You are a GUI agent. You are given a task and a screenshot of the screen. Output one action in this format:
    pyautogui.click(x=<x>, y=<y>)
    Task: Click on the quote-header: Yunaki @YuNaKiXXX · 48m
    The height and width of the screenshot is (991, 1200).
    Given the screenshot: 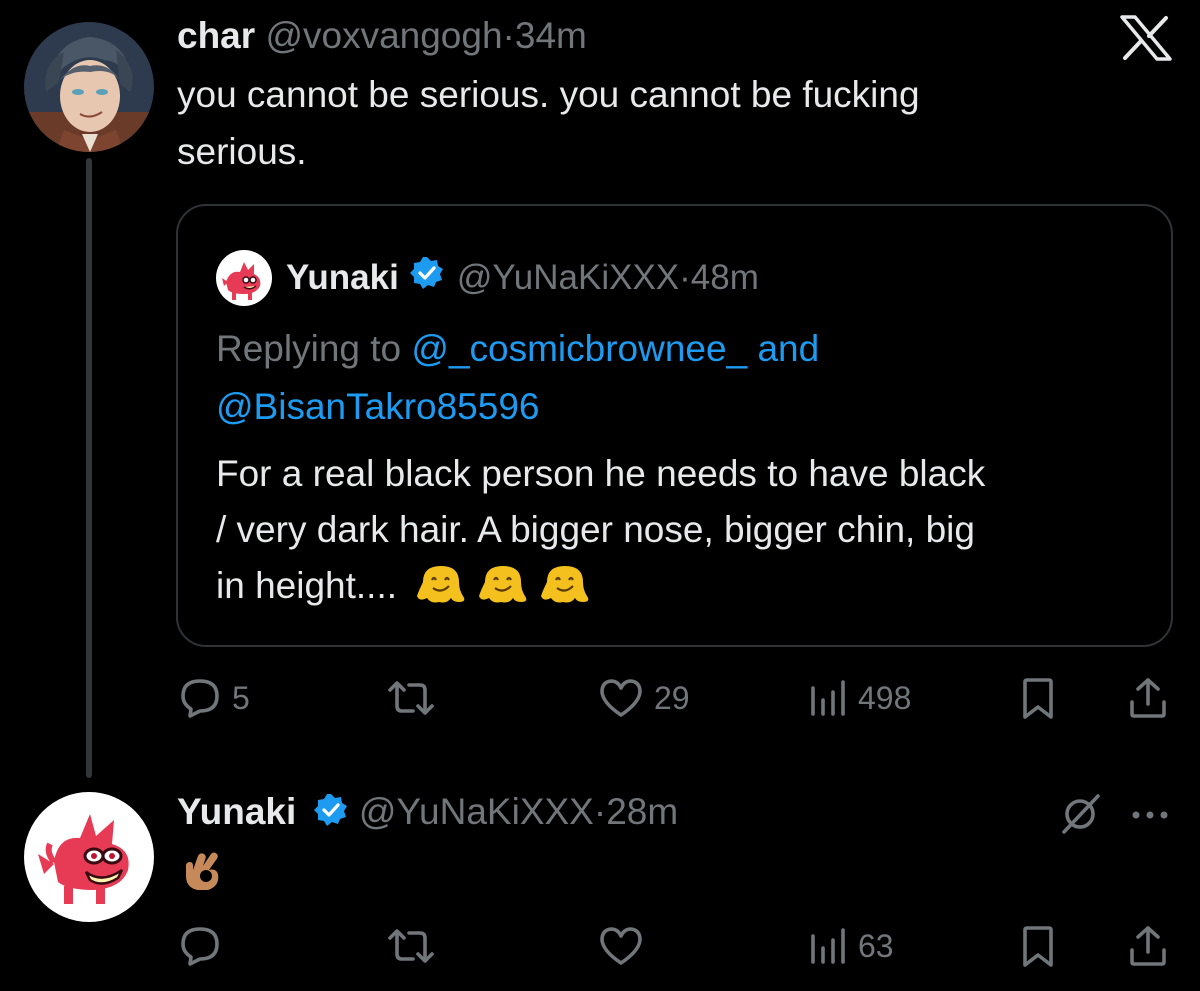 What is the action you would take?
    pyautogui.click(x=487, y=278)
    